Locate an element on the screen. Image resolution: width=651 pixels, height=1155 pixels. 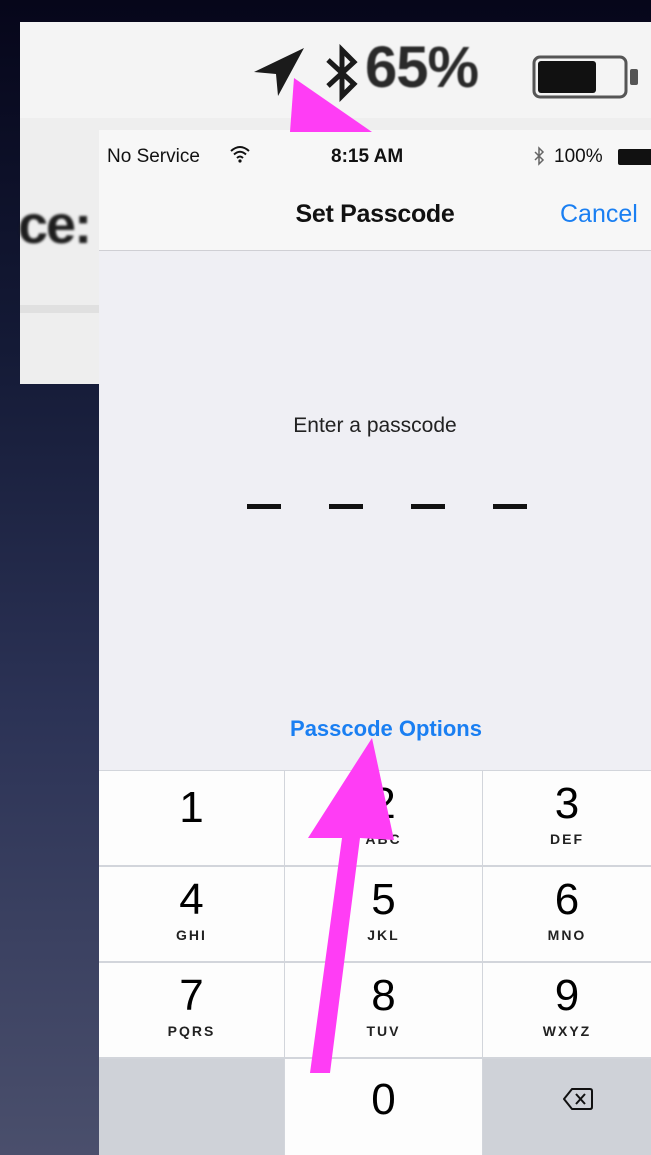
key-9: 9 WXYZ is located at coordinates (567, 1010).